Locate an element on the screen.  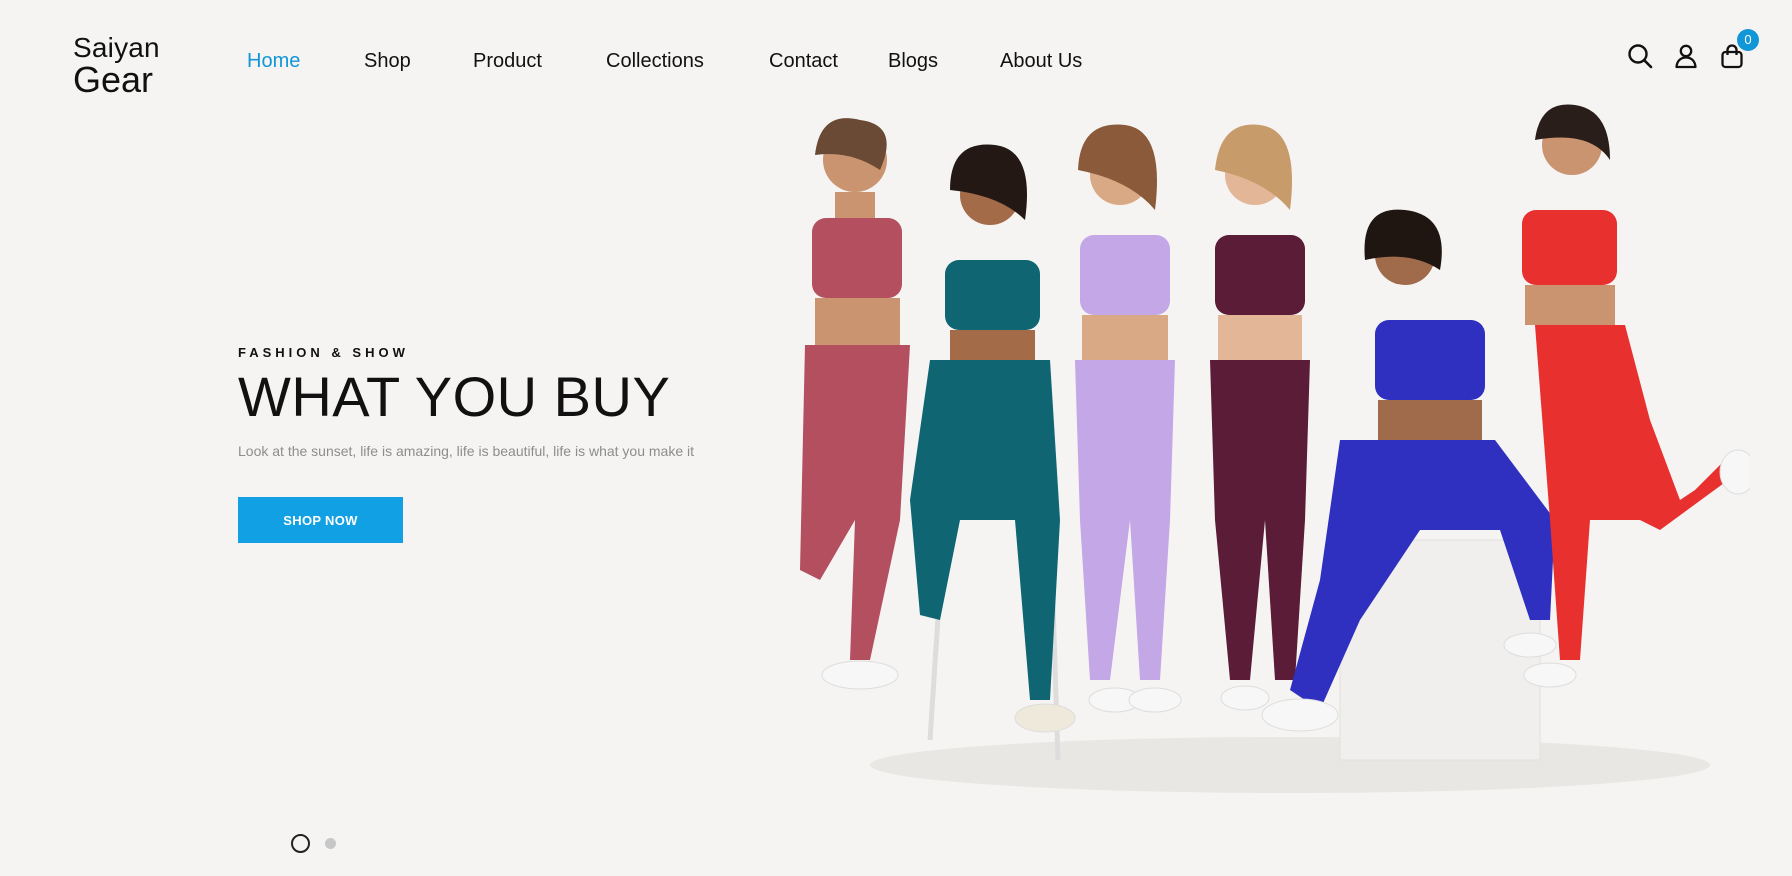
user-icon is located at coordinates (1686, 56).